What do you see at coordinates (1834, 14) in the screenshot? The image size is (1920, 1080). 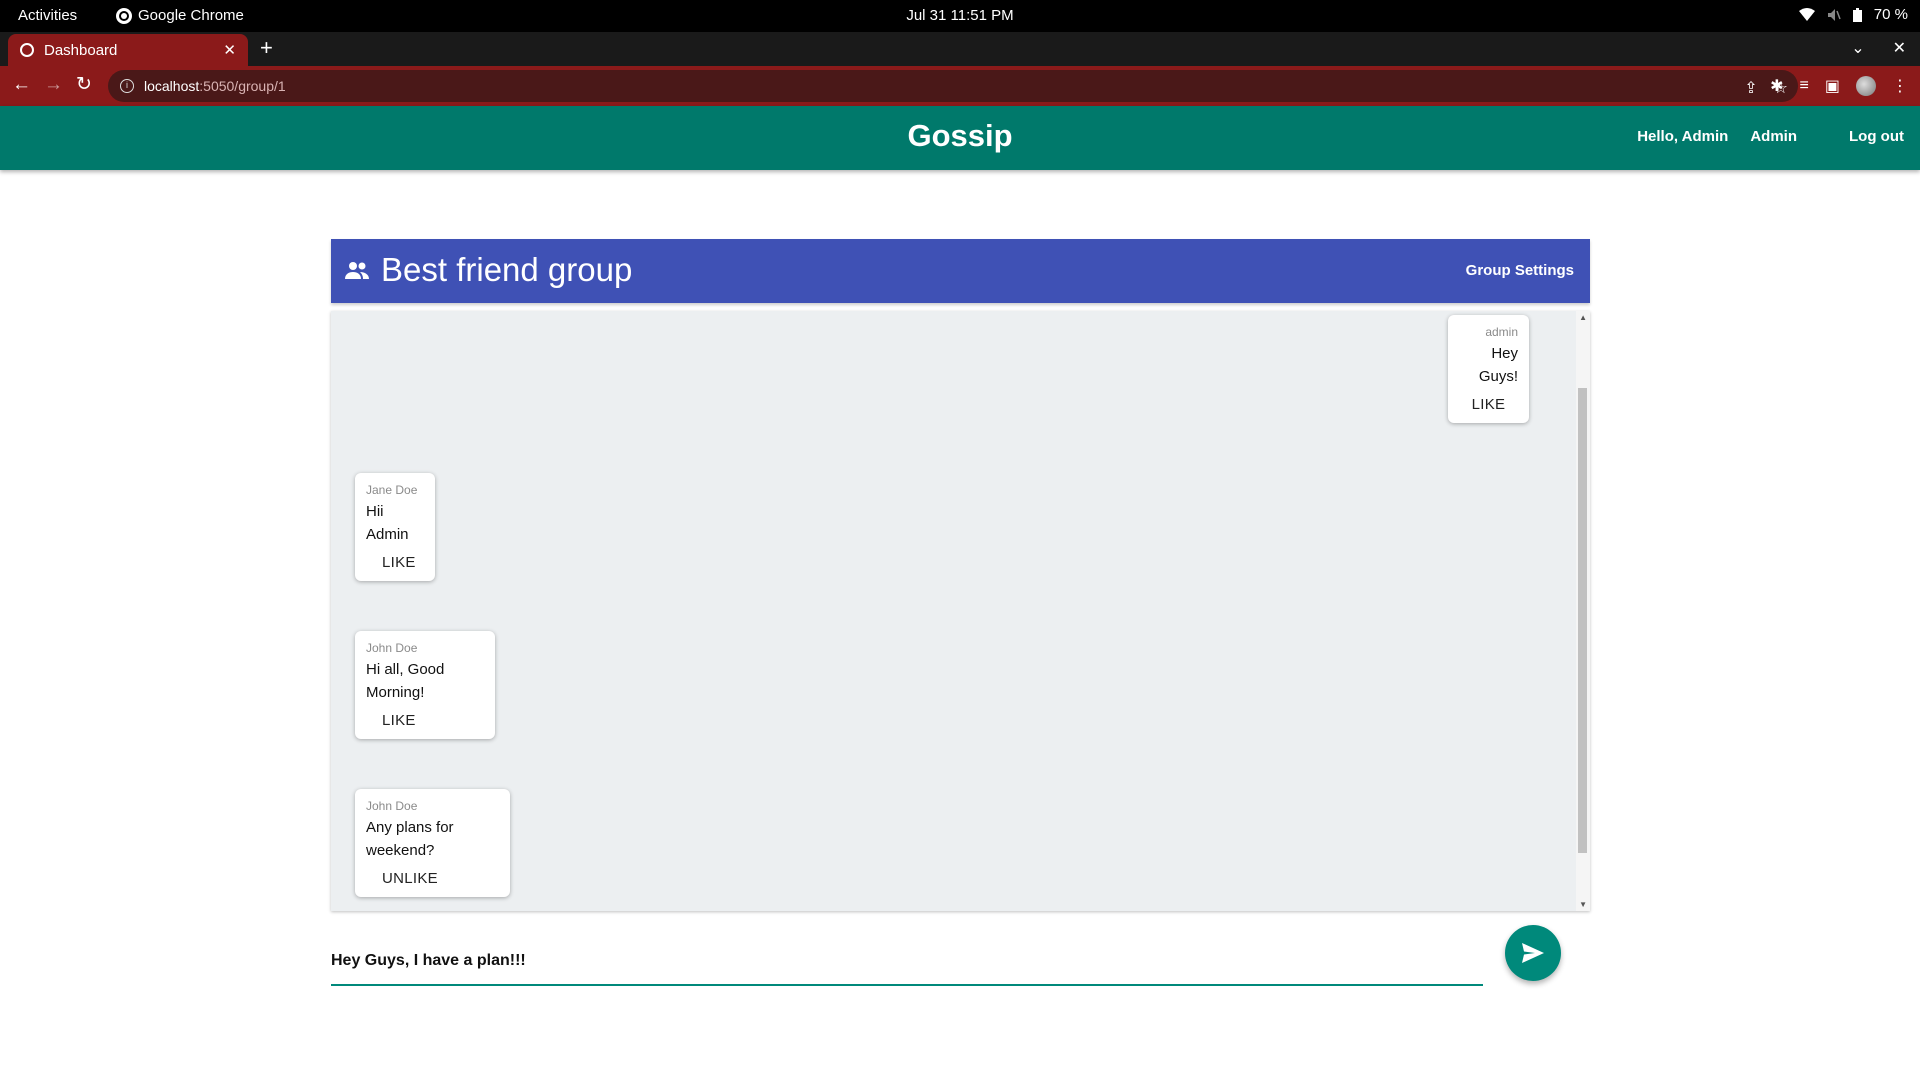 I see `mute-icon` at bounding box center [1834, 14].